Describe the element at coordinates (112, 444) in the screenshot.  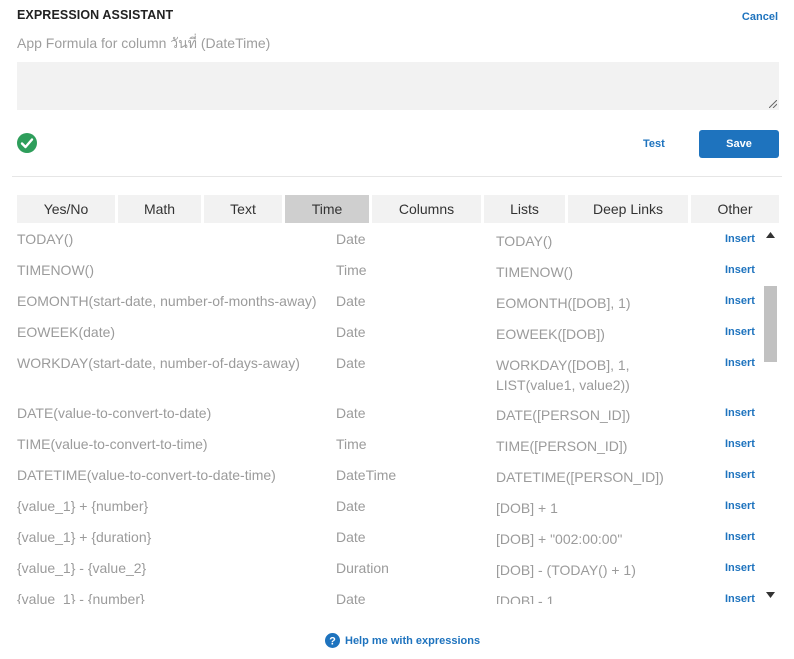
I see `function-name: TIME(value-to-convert-to-time)` at that location.